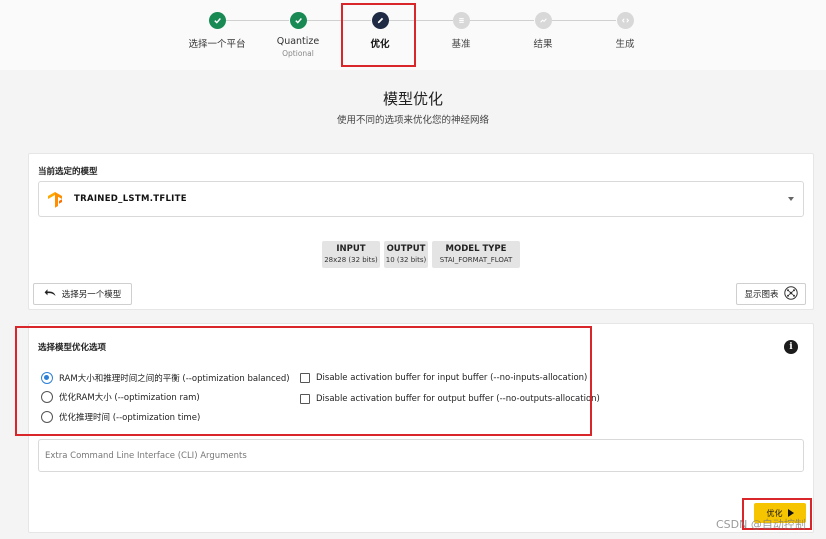  I want to click on input-chip: INPUT 28x28 (32 bits), so click(351, 254).